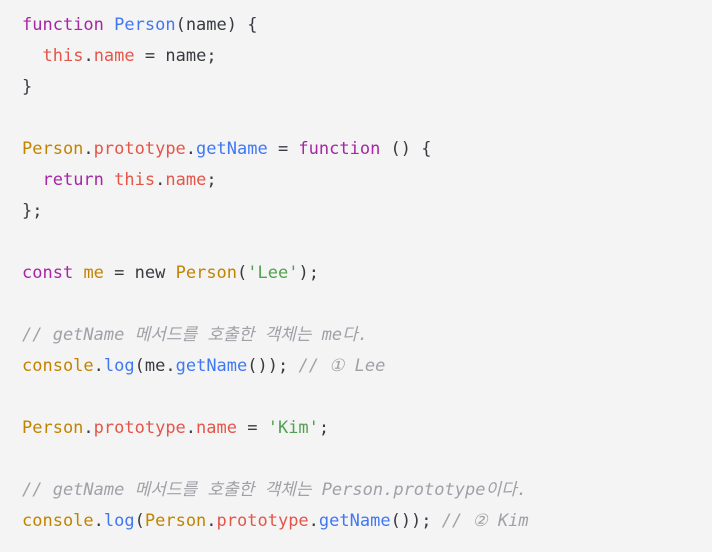 The width and height of the screenshot is (712, 552). I want to click on code-token-comment: // ② Kim, so click(485, 521).